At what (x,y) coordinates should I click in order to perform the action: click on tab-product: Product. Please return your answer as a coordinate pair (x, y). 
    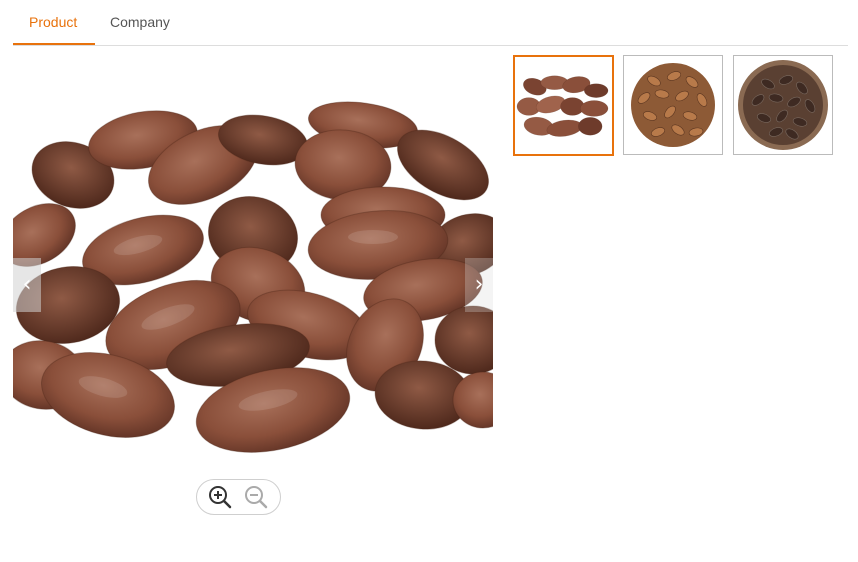
    Looking at the image, I should click on (53, 22).